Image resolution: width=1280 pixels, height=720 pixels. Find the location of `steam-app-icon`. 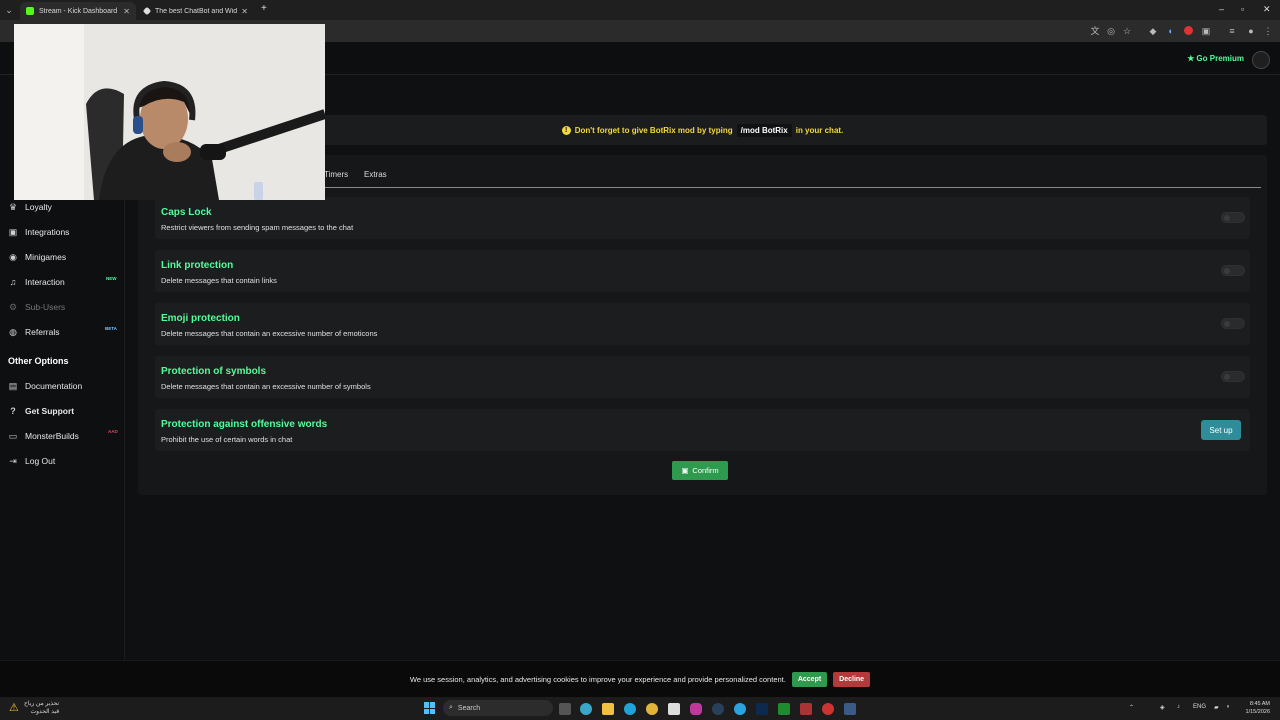

steam-app-icon is located at coordinates (850, 709).